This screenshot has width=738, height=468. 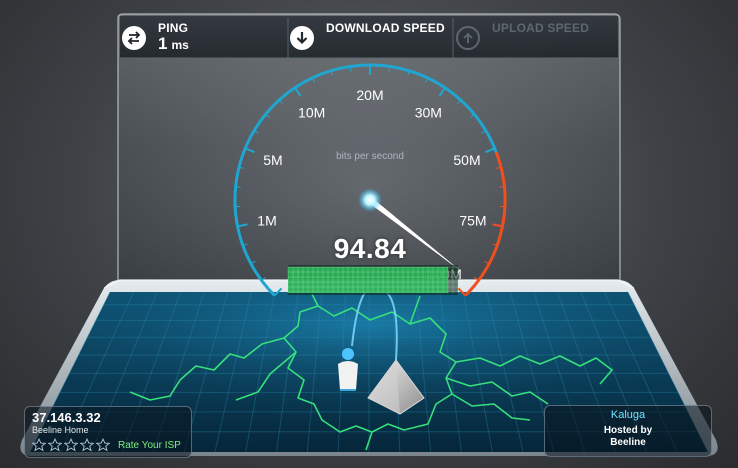 I want to click on hosted-by-label: Hosted by, so click(x=628, y=430).